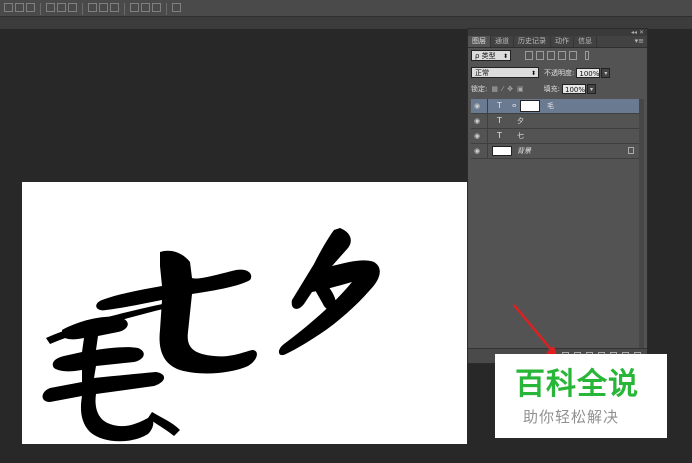  Describe the element at coordinates (61, 7) in the screenshot. I see `align-hcenter-icon` at that location.